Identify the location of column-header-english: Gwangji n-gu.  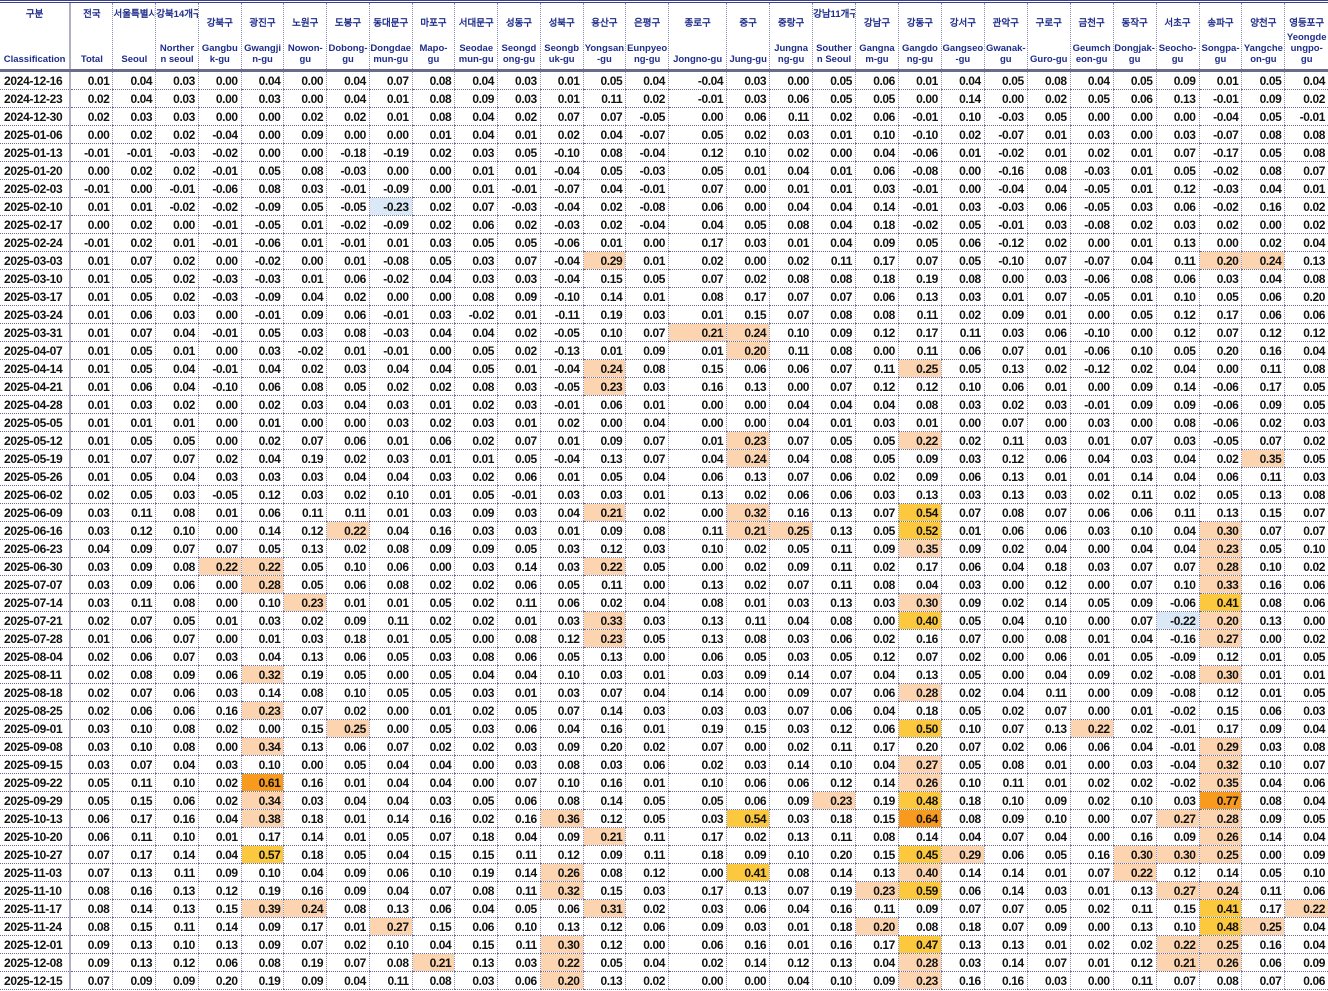
(263, 54).